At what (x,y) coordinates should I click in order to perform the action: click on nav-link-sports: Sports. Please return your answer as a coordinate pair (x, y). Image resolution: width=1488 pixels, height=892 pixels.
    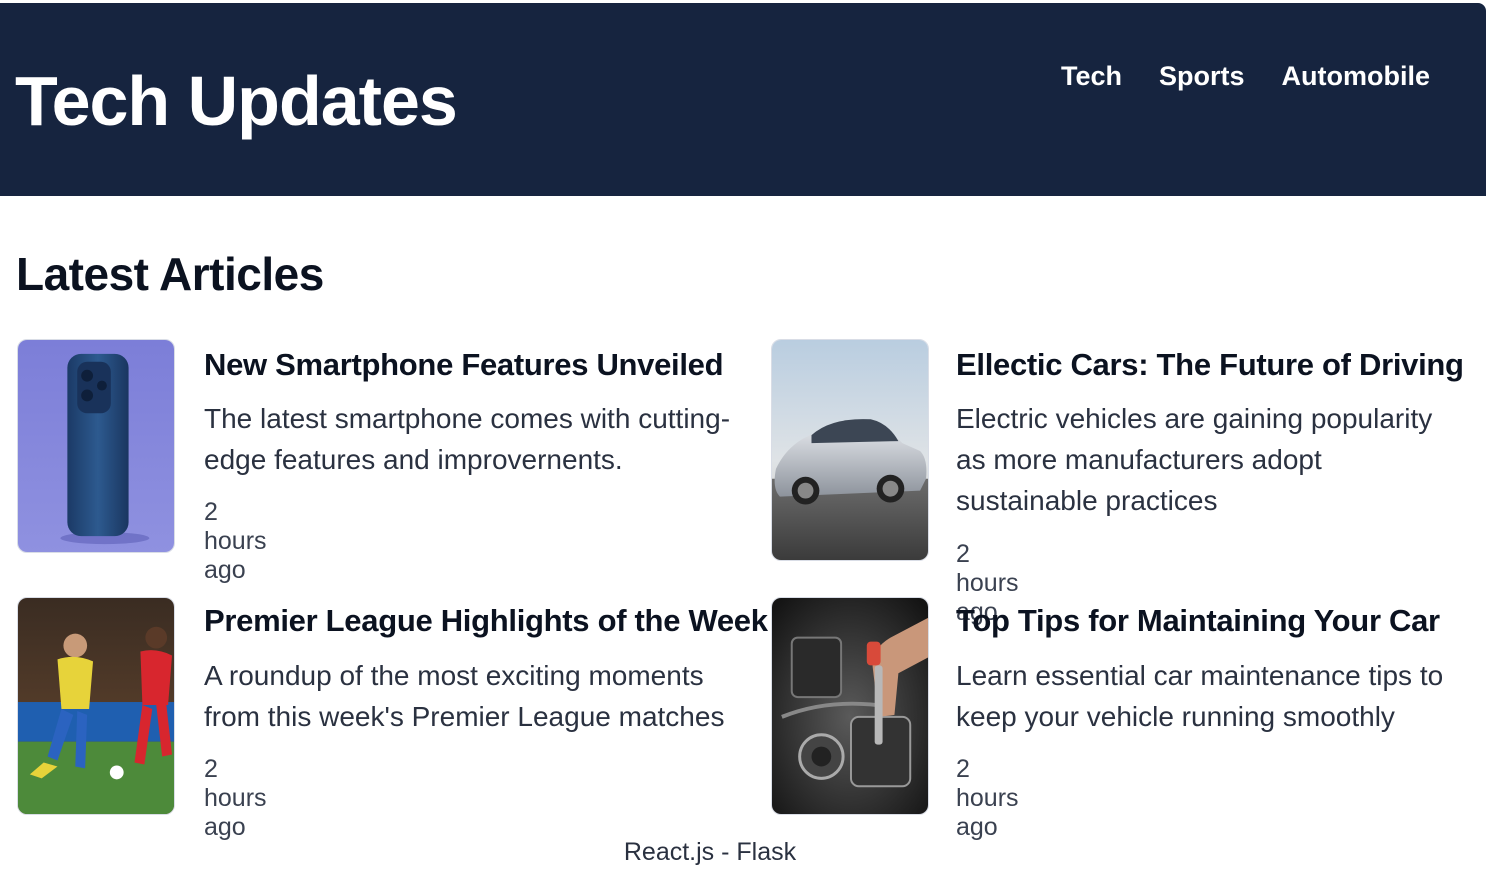
    Looking at the image, I should click on (1202, 76).